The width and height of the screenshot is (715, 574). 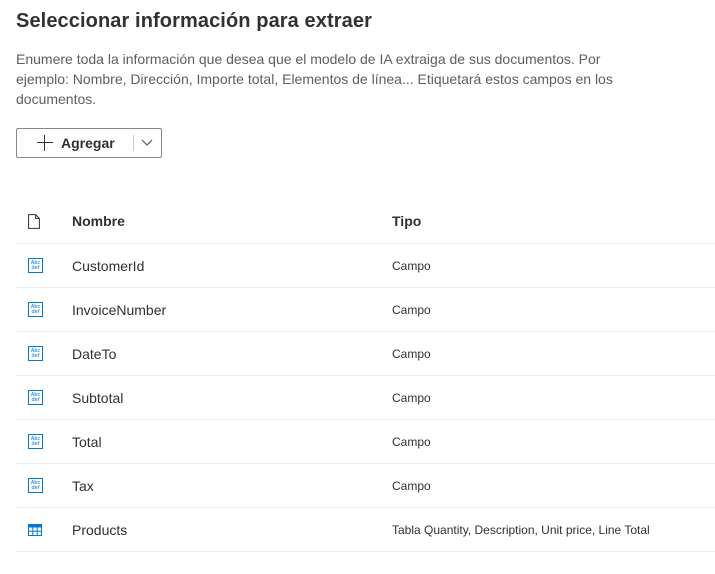 What do you see at coordinates (108, 265) in the screenshot?
I see `row-name: CustomerId` at bounding box center [108, 265].